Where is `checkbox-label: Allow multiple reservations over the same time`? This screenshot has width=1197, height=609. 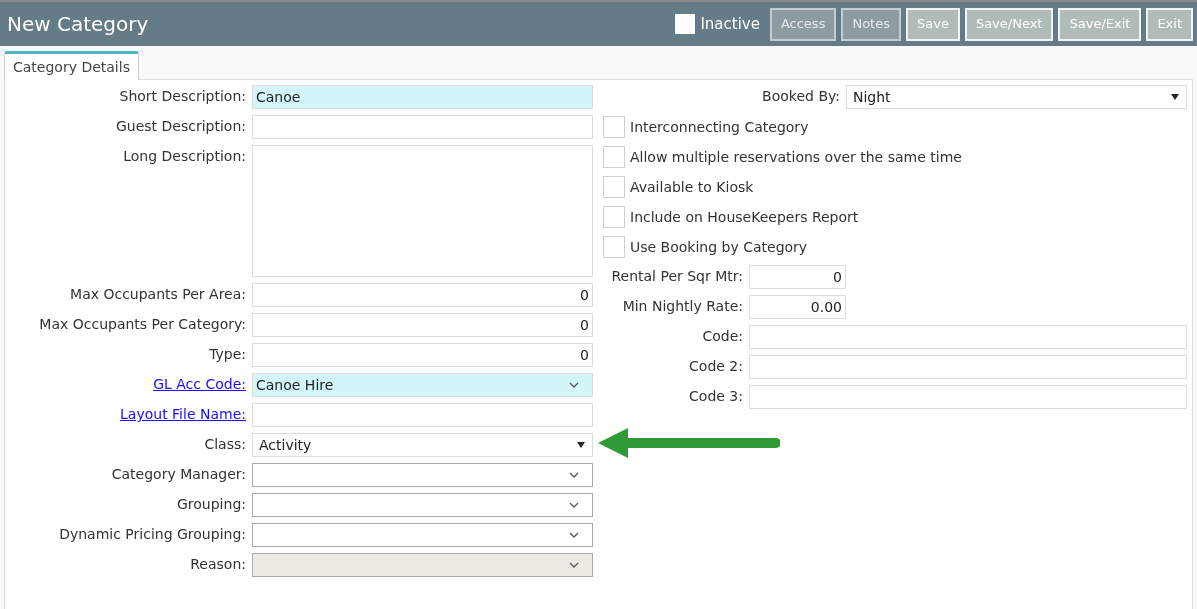
checkbox-label: Allow multiple reservations over the same time is located at coordinates (796, 157).